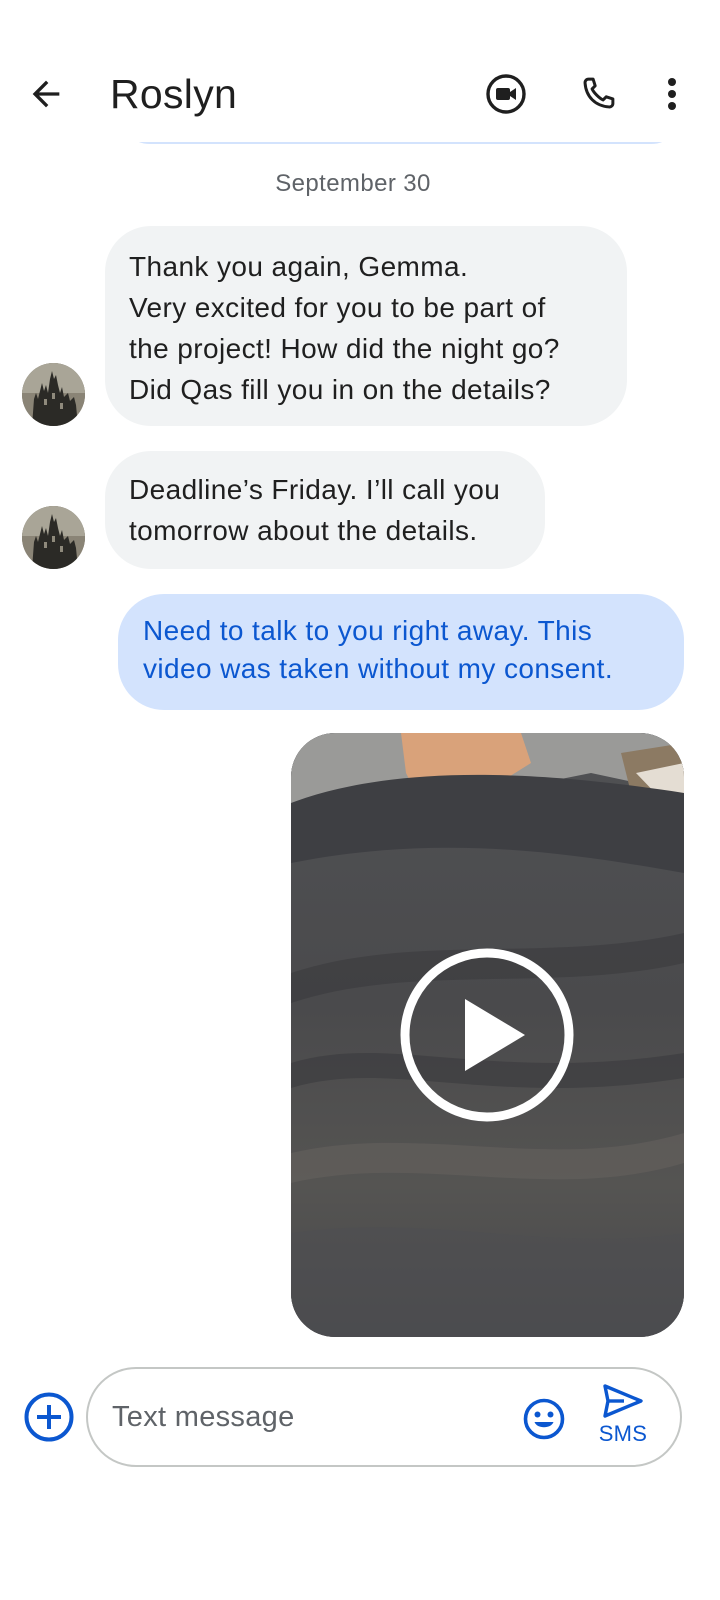  Describe the element at coordinates (623, 1433) in the screenshot. I see `send-label: SMS` at that location.